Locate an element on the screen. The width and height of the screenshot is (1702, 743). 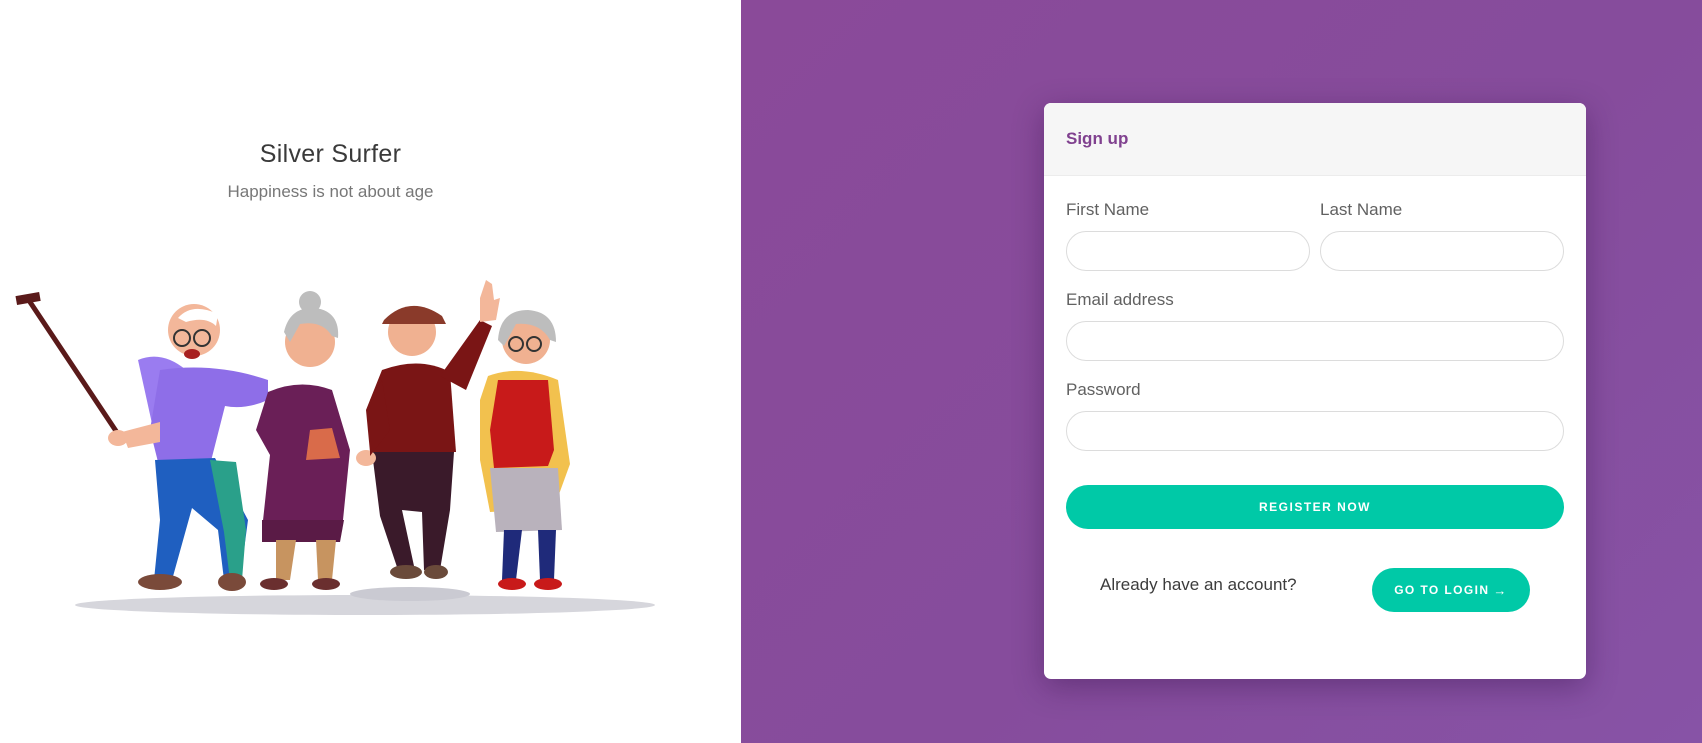
email-label: Email address is located at coordinates (1120, 299).